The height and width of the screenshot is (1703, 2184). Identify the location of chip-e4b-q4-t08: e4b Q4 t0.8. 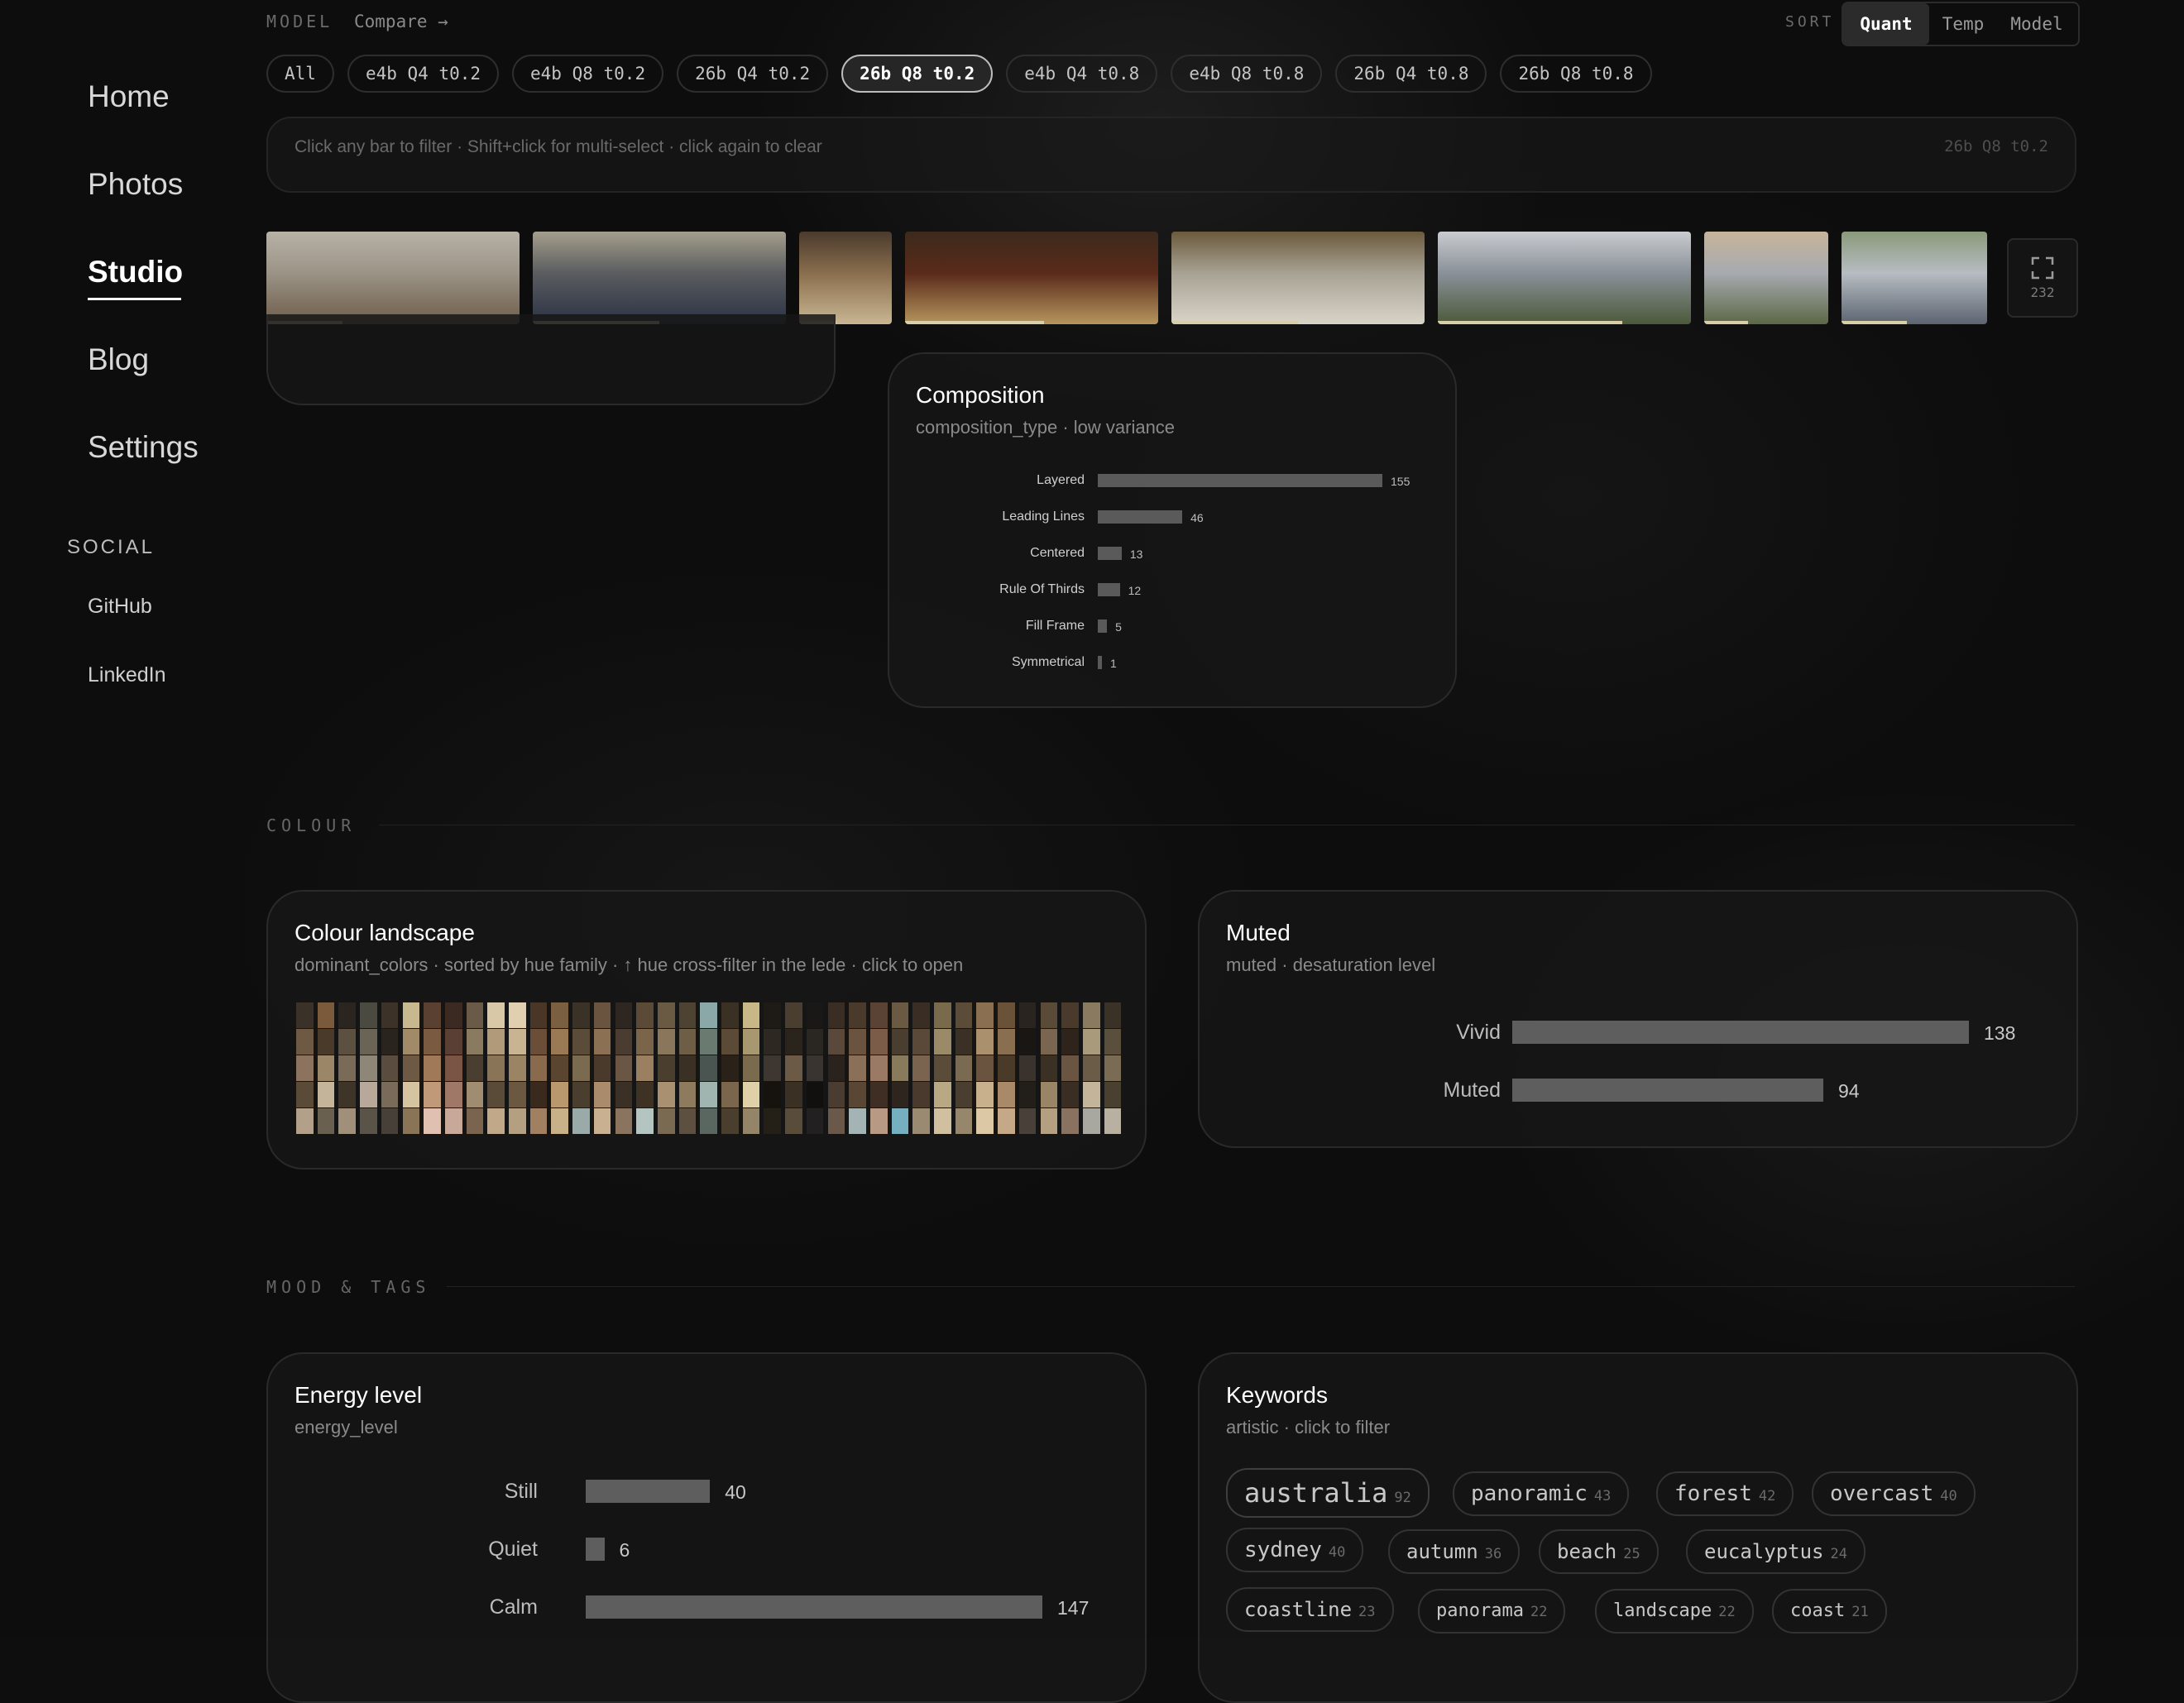
(1082, 74).